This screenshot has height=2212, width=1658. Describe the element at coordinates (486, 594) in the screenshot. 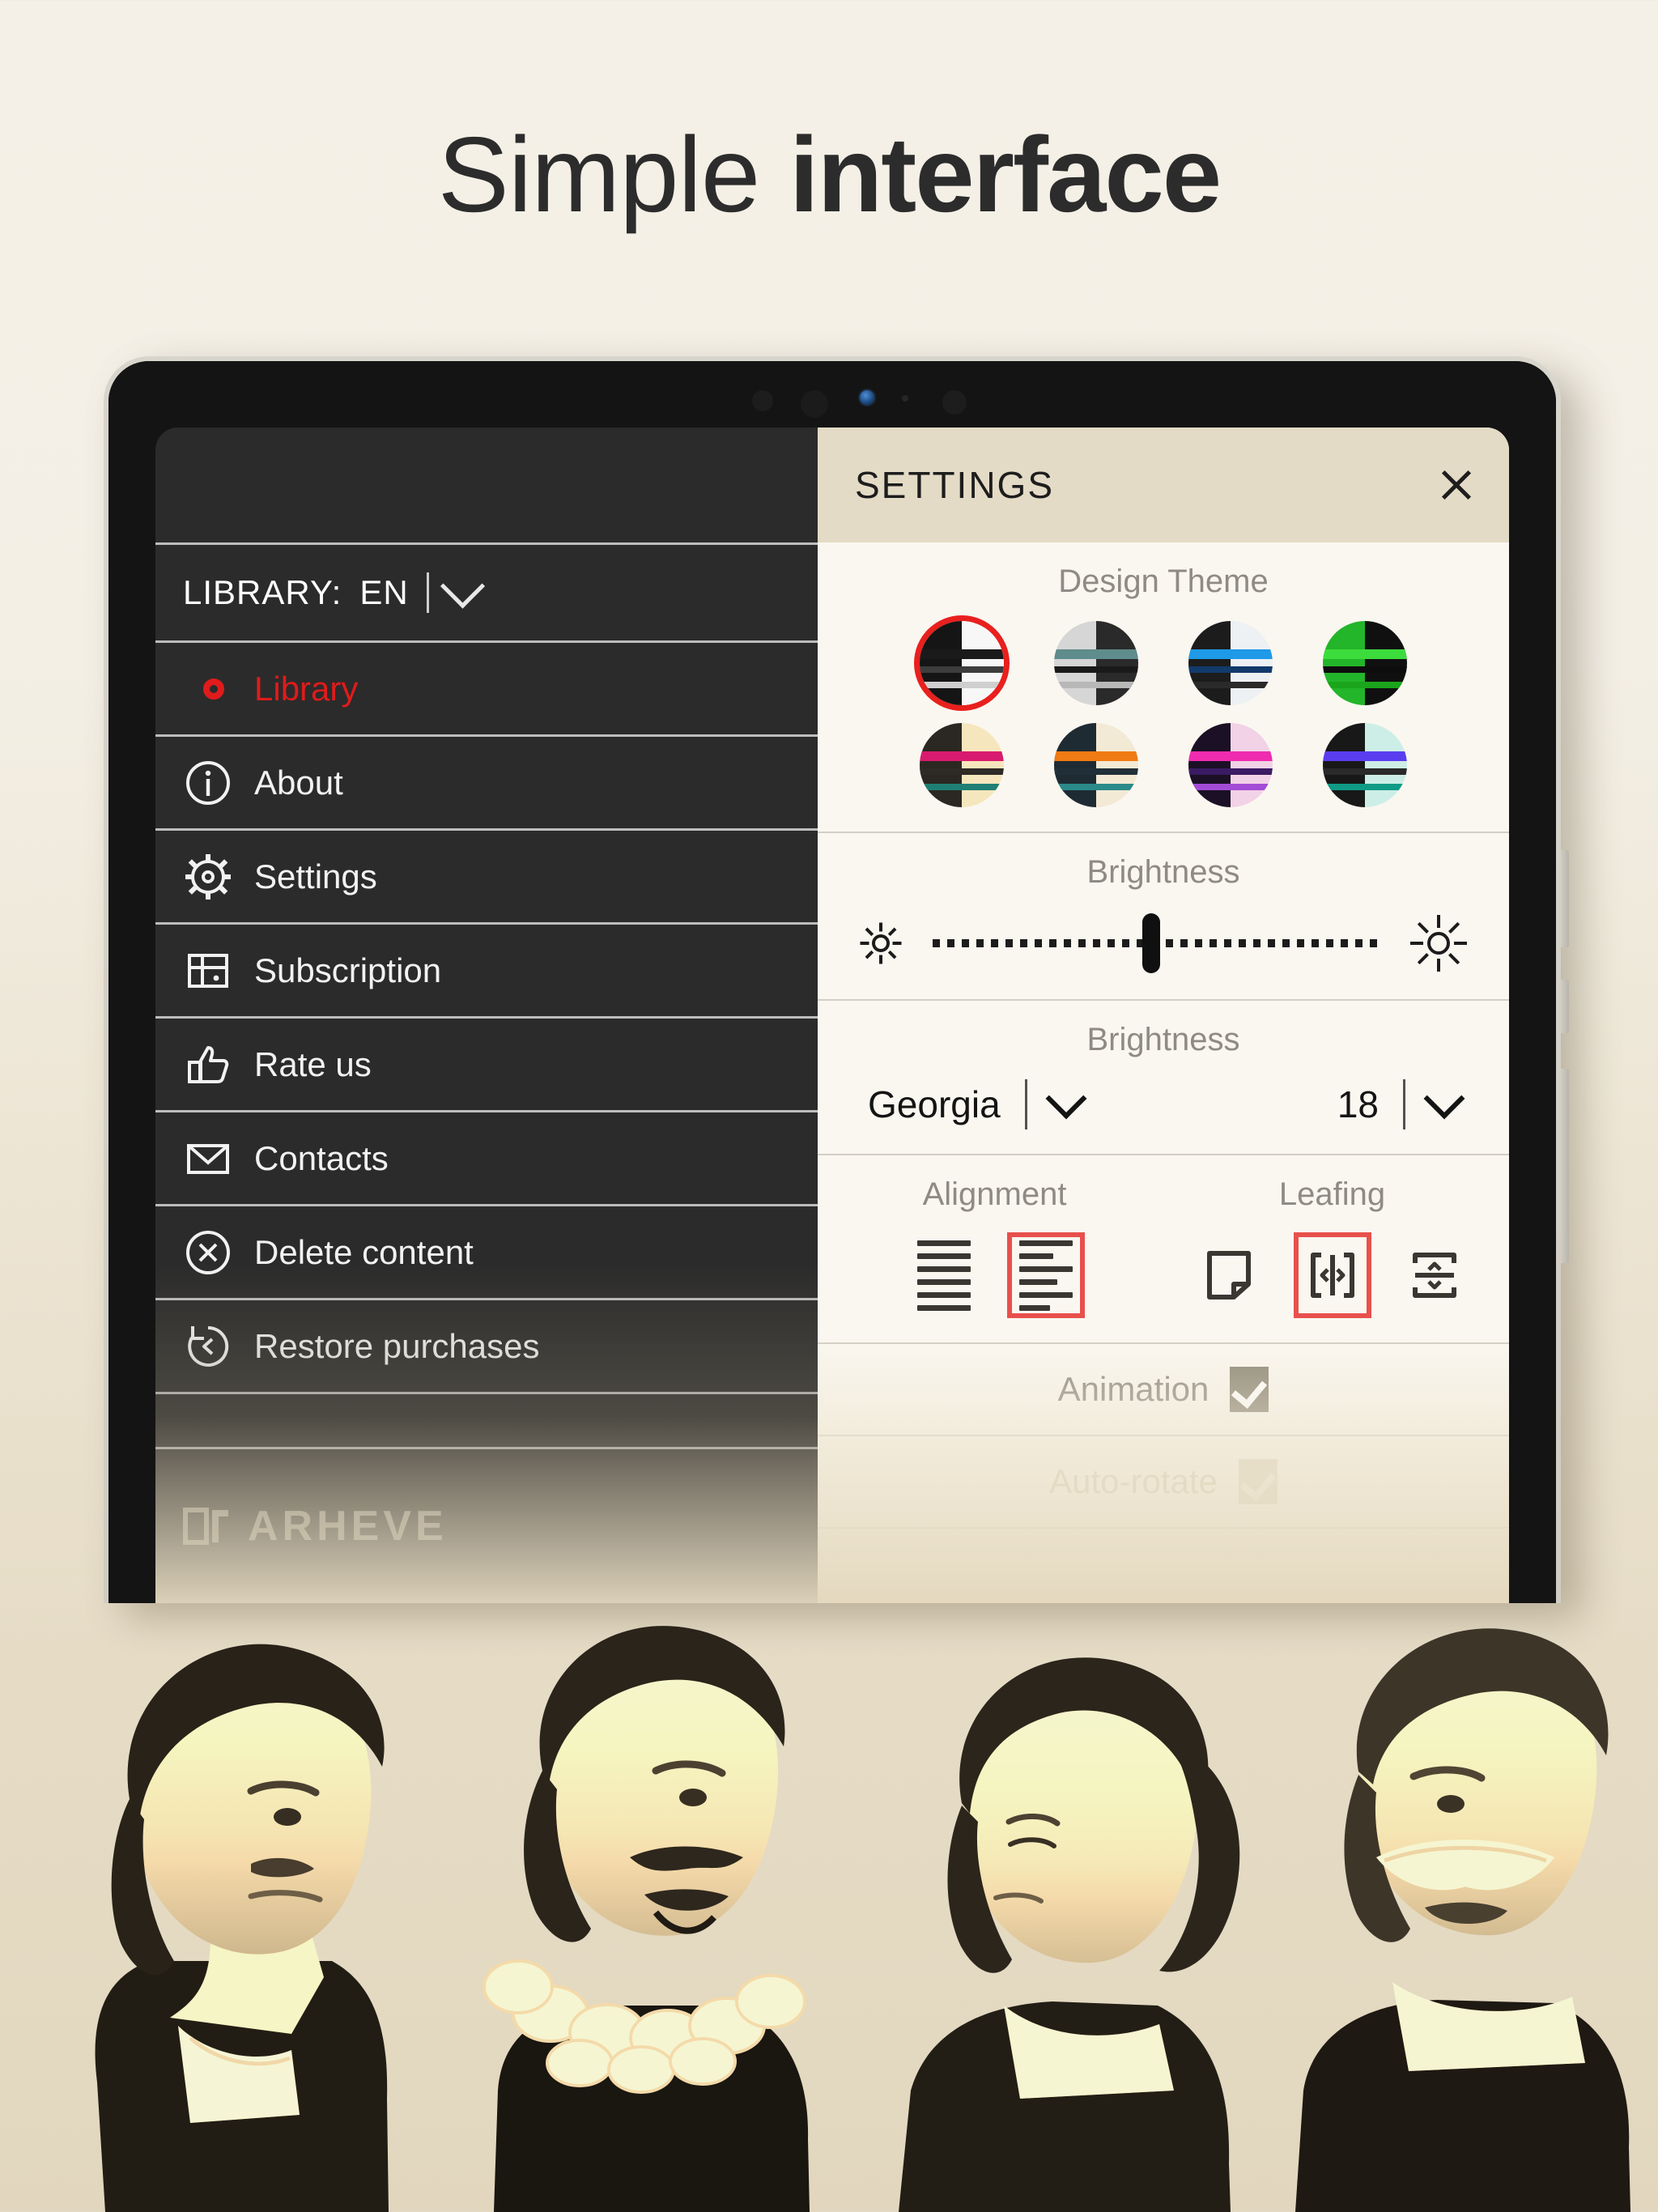

I see `library-language-selector: LIBRARY: EN` at that location.